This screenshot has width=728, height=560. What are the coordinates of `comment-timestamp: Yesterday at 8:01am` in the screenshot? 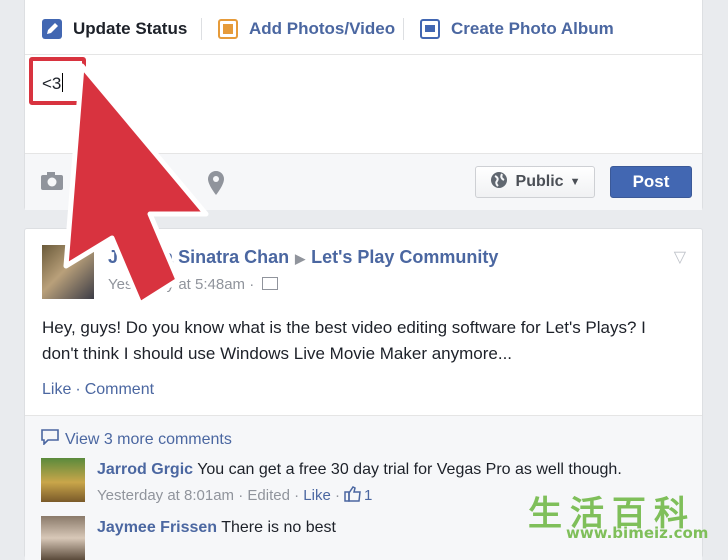 It's located at (165, 495).